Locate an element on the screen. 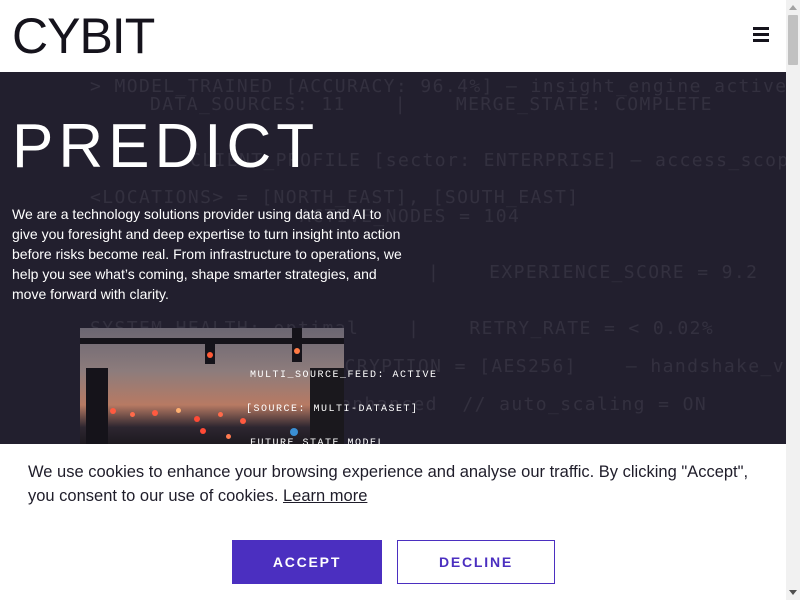 The image size is (800, 600). vertical-scrollbar is located at coordinates (793, 300).